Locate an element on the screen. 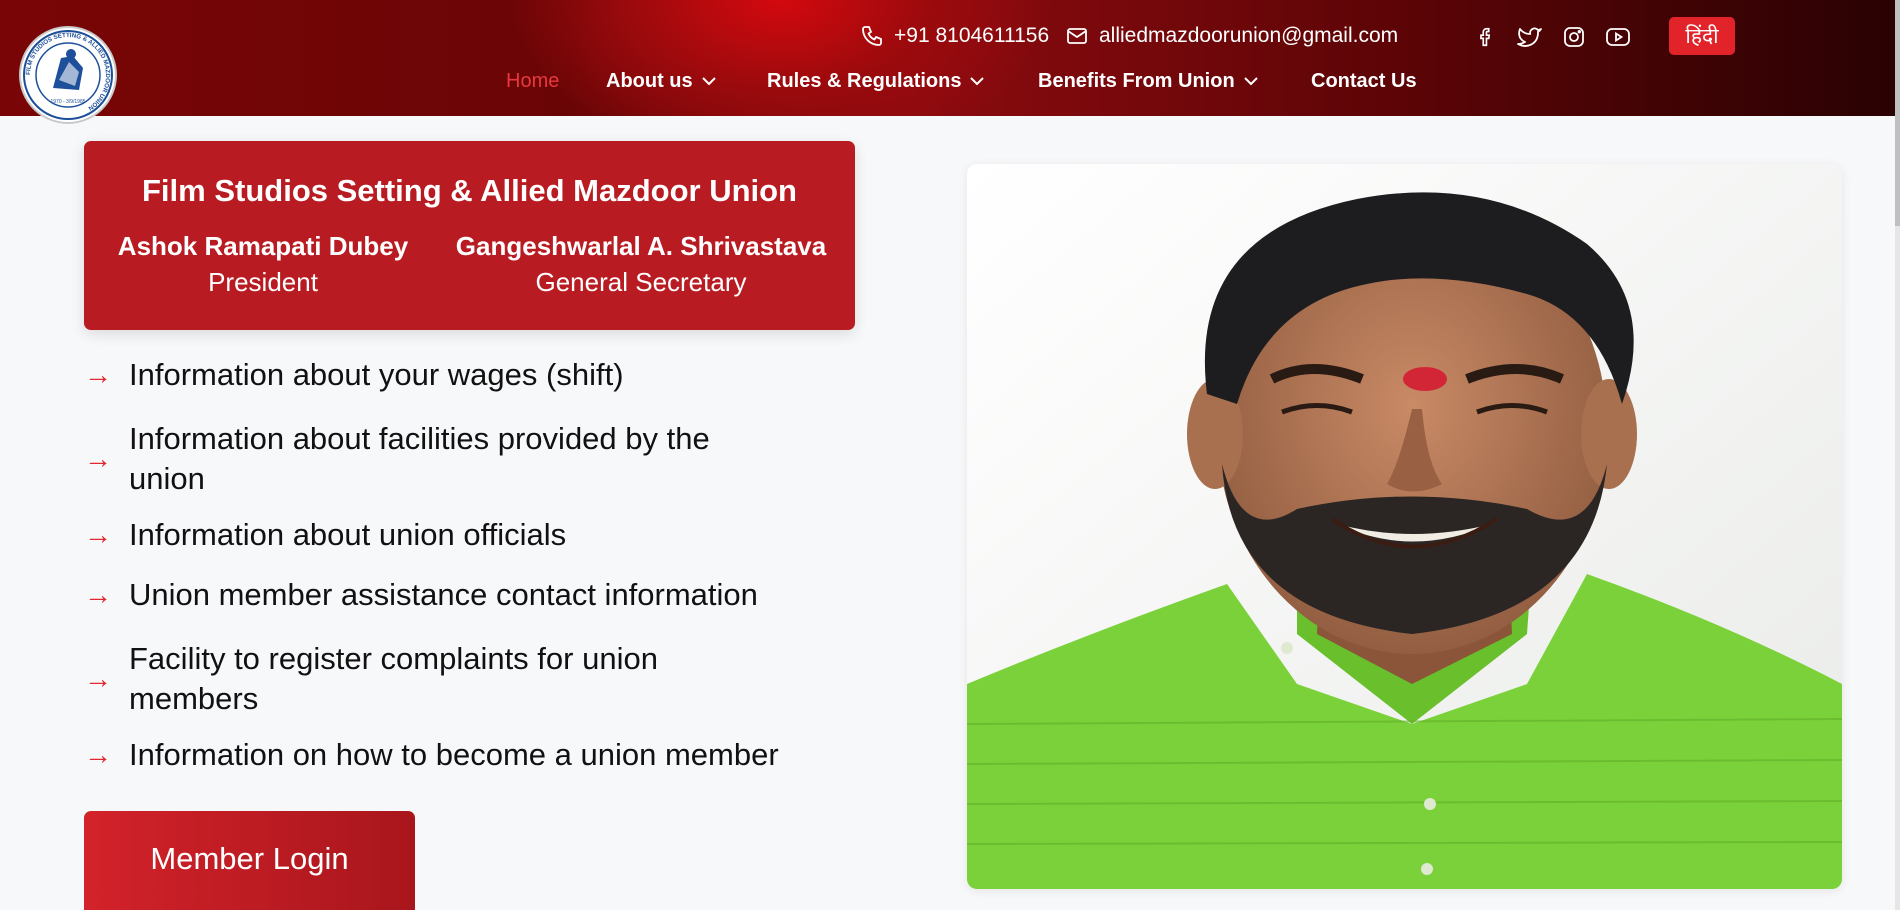 The image size is (1900, 910). feature-text: Information about your wages (shift) is located at coordinates (376, 374).